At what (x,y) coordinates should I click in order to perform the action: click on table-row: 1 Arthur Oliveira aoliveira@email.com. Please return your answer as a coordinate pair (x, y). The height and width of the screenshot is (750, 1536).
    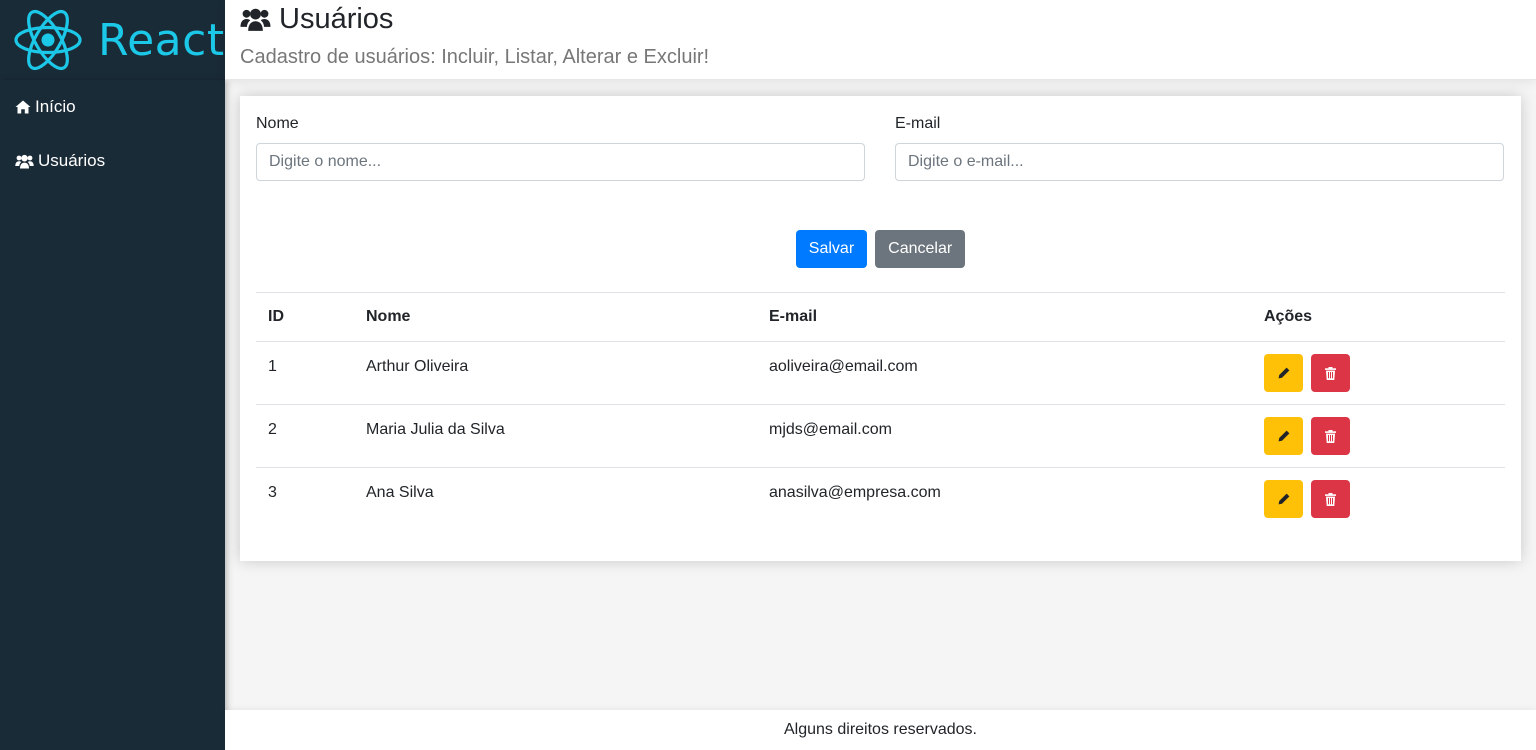
    Looking at the image, I should click on (880, 373).